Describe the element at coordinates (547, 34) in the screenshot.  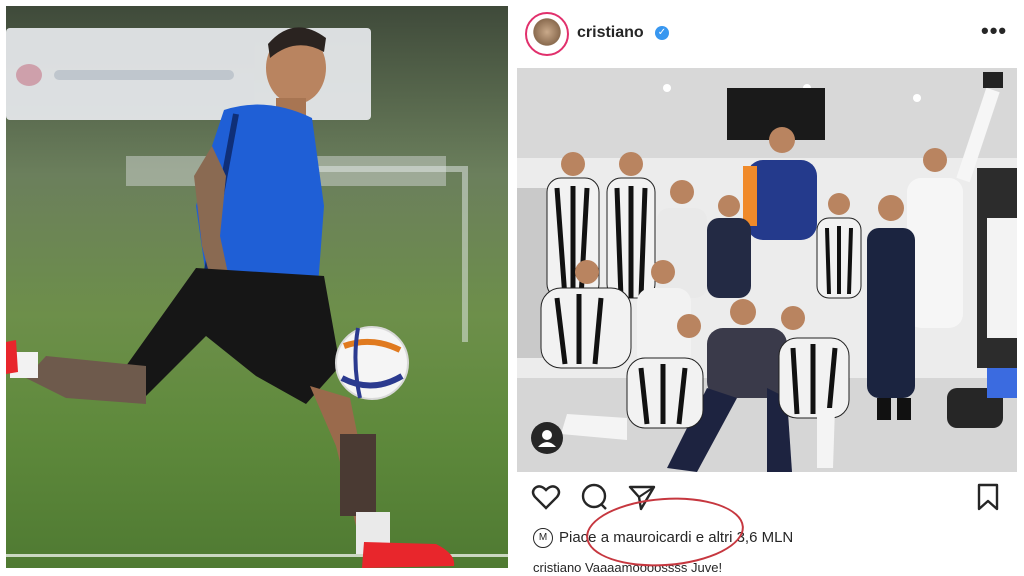
I see `profile-avatar` at that location.